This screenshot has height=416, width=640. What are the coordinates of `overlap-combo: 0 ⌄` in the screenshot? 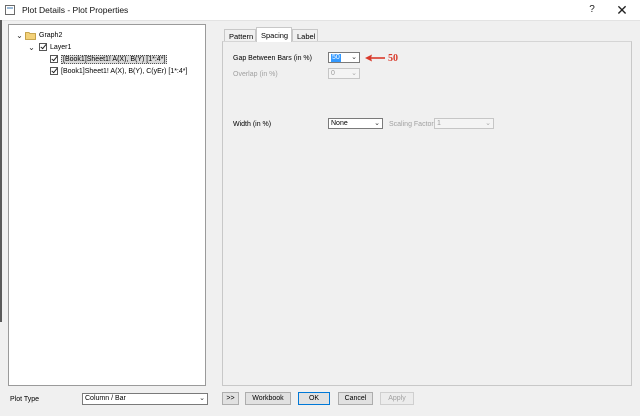 It's located at (344, 73).